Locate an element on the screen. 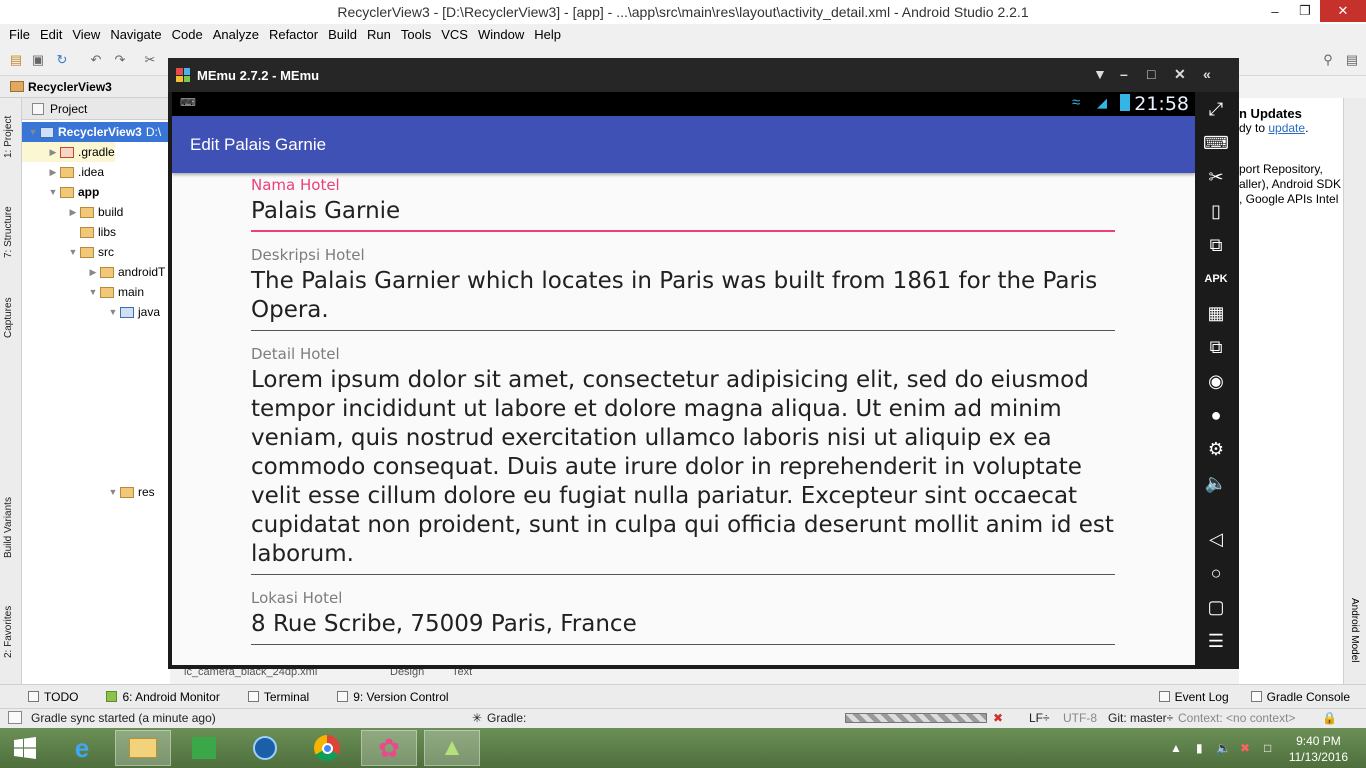 This screenshot has height=768, width=1366. apk-icon: APK is located at coordinates (1215, 279).